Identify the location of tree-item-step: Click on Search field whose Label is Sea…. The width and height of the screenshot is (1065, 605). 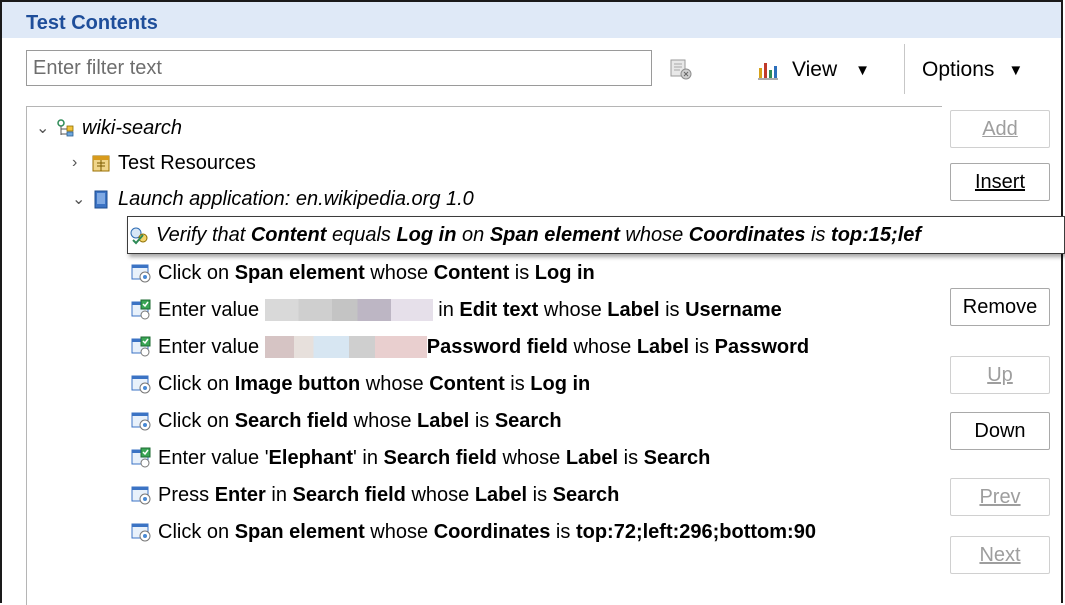
(346, 421).